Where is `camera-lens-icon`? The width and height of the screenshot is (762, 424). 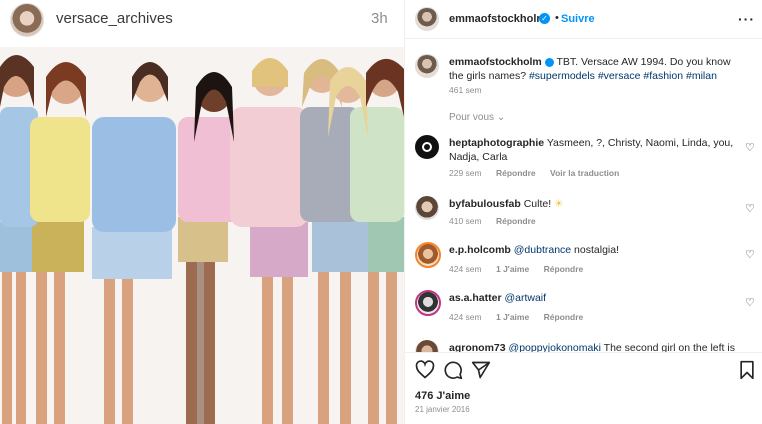 camera-lens-icon is located at coordinates (427, 147).